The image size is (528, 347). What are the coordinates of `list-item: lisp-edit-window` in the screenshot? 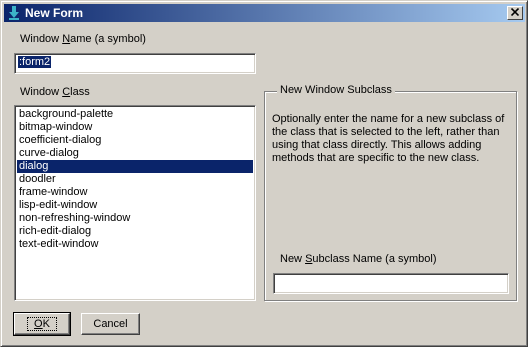 It's located at (135, 205).